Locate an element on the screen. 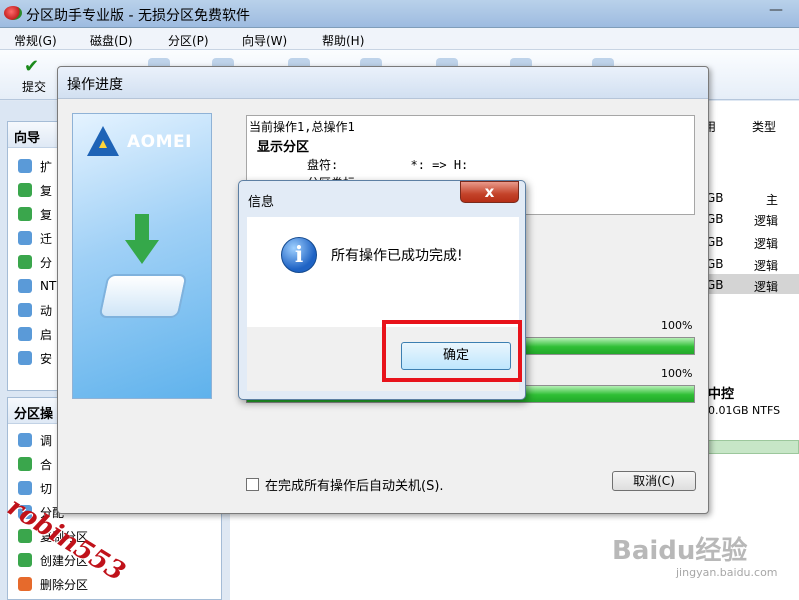 The image size is (799, 600). baidu-url-watermark: jingyan.baidu.com is located at coordinates (727, 572).